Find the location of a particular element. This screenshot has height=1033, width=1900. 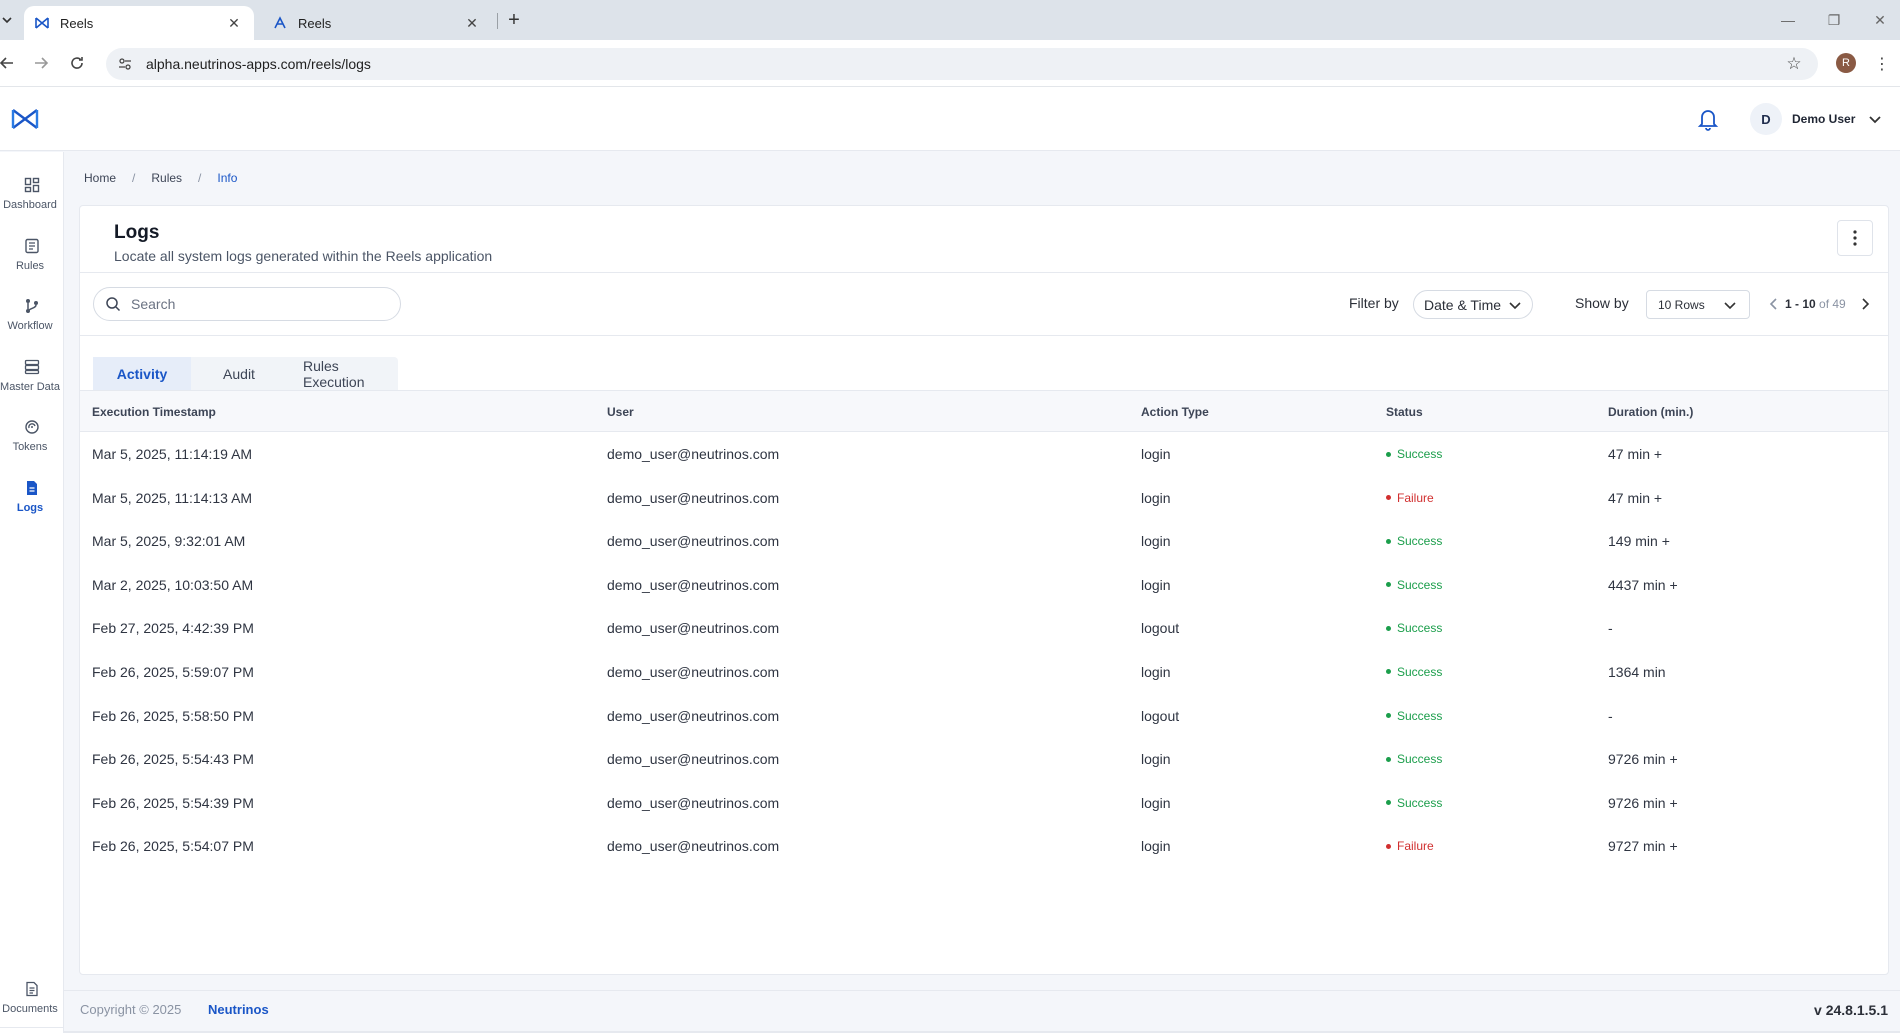

browser-tab-reels: Reels ✕ is located at coordinates (377, 23).